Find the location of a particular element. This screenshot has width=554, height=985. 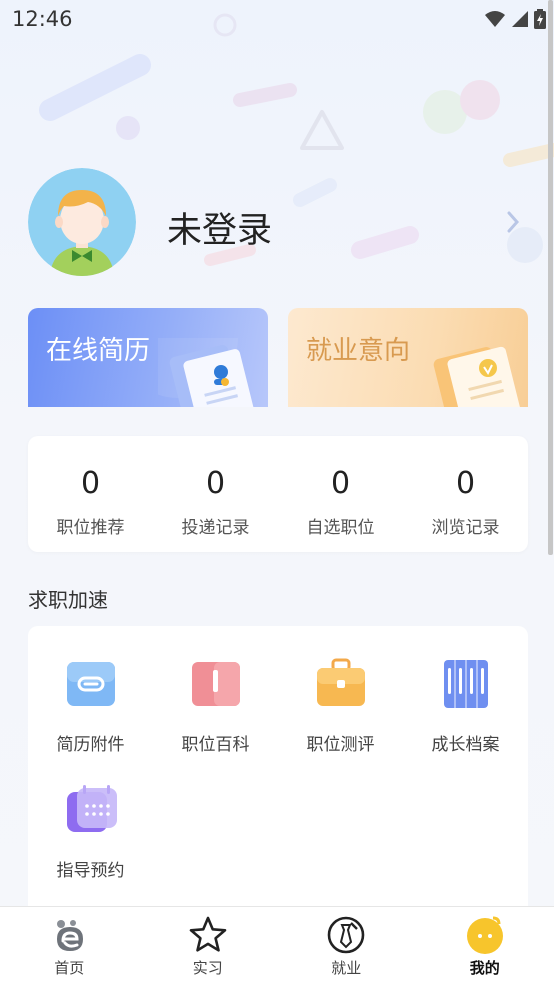

briefcase-icon is located at coordinates (341, 684).